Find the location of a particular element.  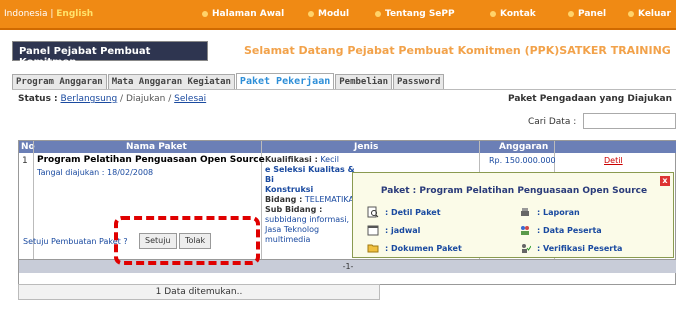

paket-name: Program Pelatihan Penguasaan Open Source is located at coordinates (151, 160).